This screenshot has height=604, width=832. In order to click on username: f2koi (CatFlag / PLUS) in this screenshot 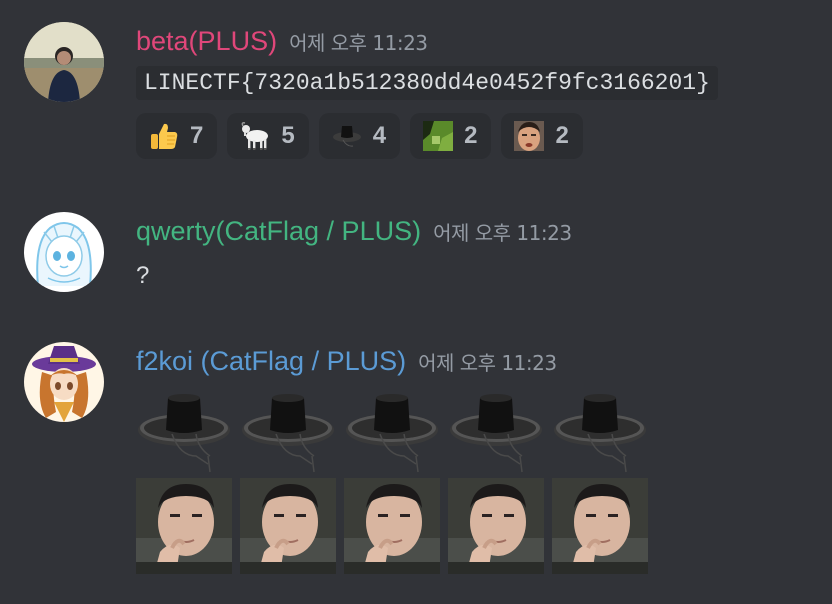, I will do `click(271, 361)`.